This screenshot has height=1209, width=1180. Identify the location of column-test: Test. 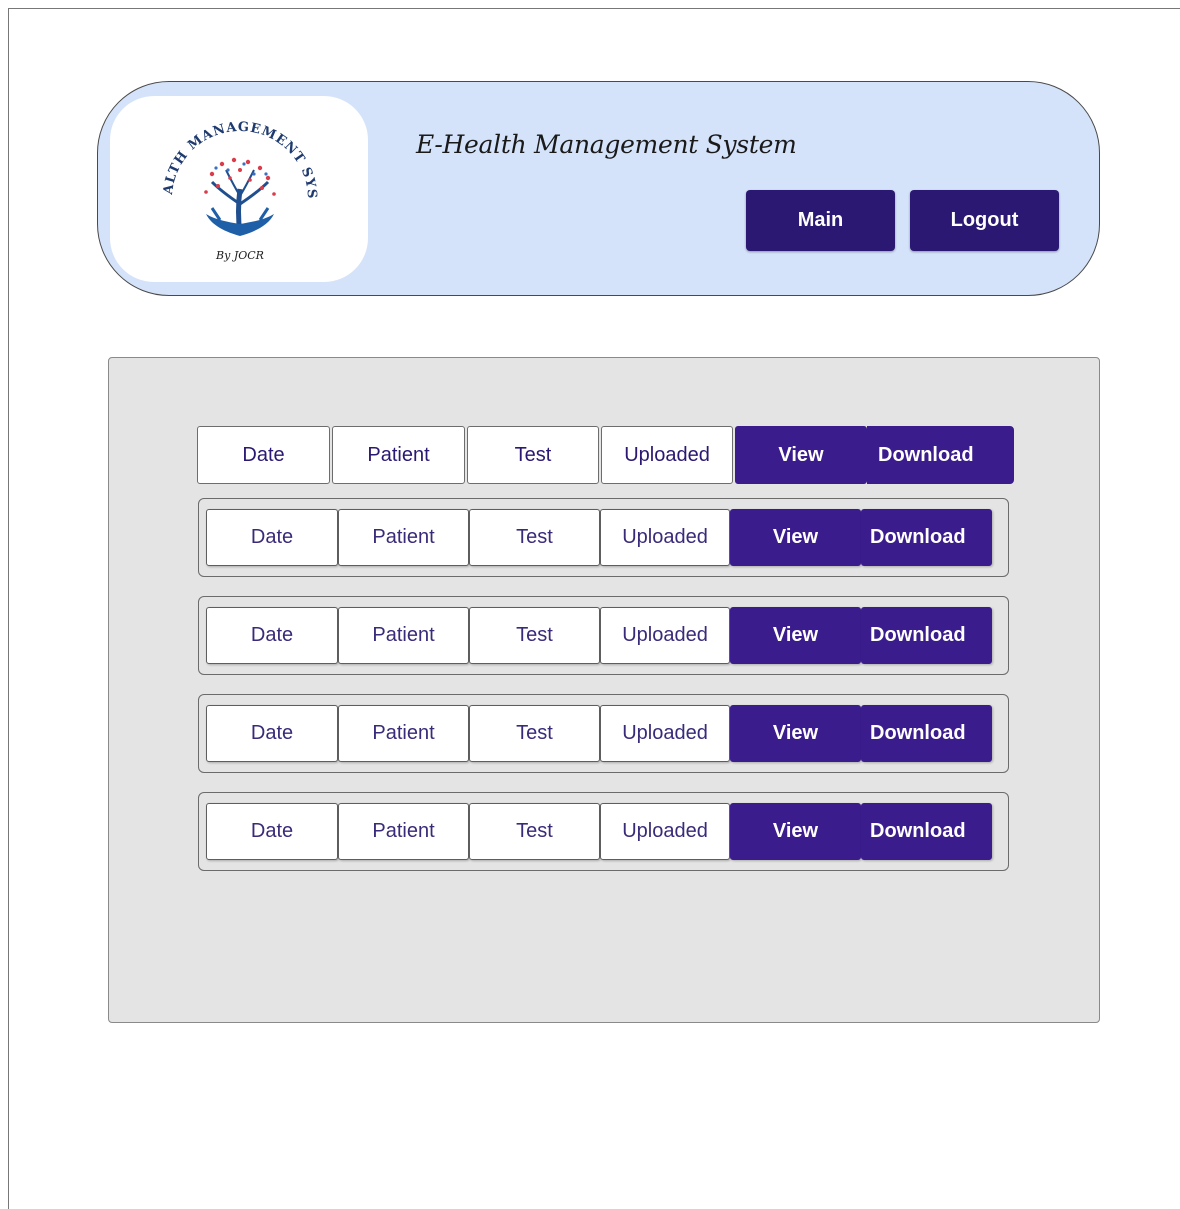
(533, 455).